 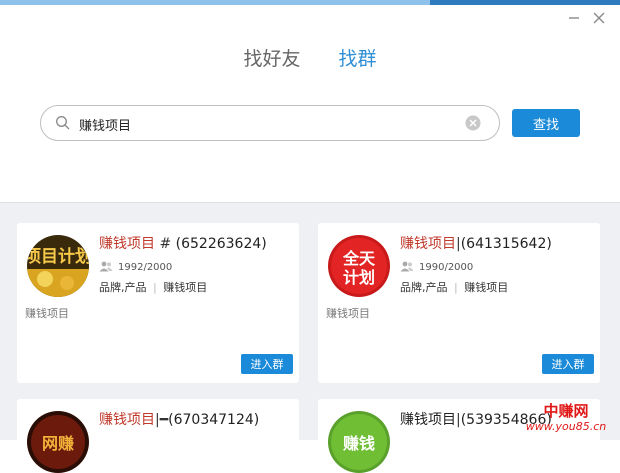 What do you see at coordinates (358, 57) in the screenshot?
I see `tab-find-groups: 找群` at bounding box center [358, 57].